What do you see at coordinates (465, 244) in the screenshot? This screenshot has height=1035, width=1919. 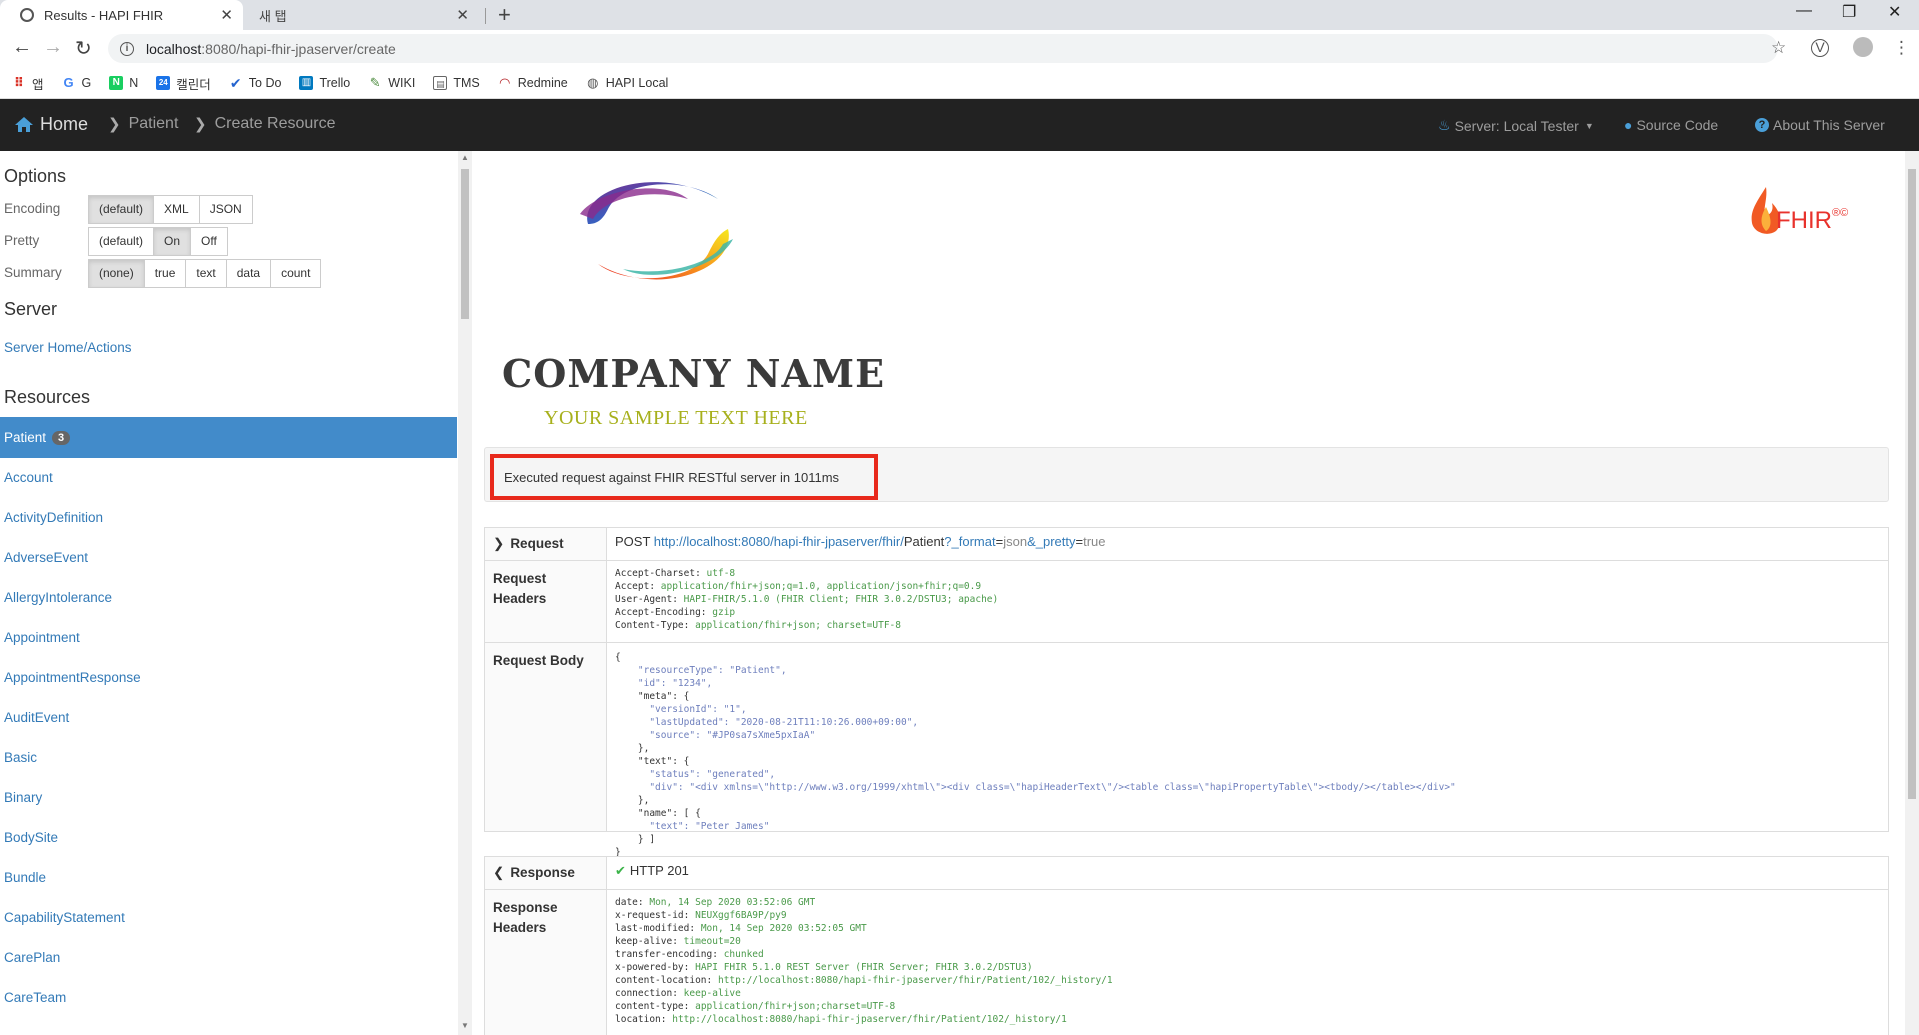 I see `sidebar-scrollbar-thumb` at bounding box center [465, 244].